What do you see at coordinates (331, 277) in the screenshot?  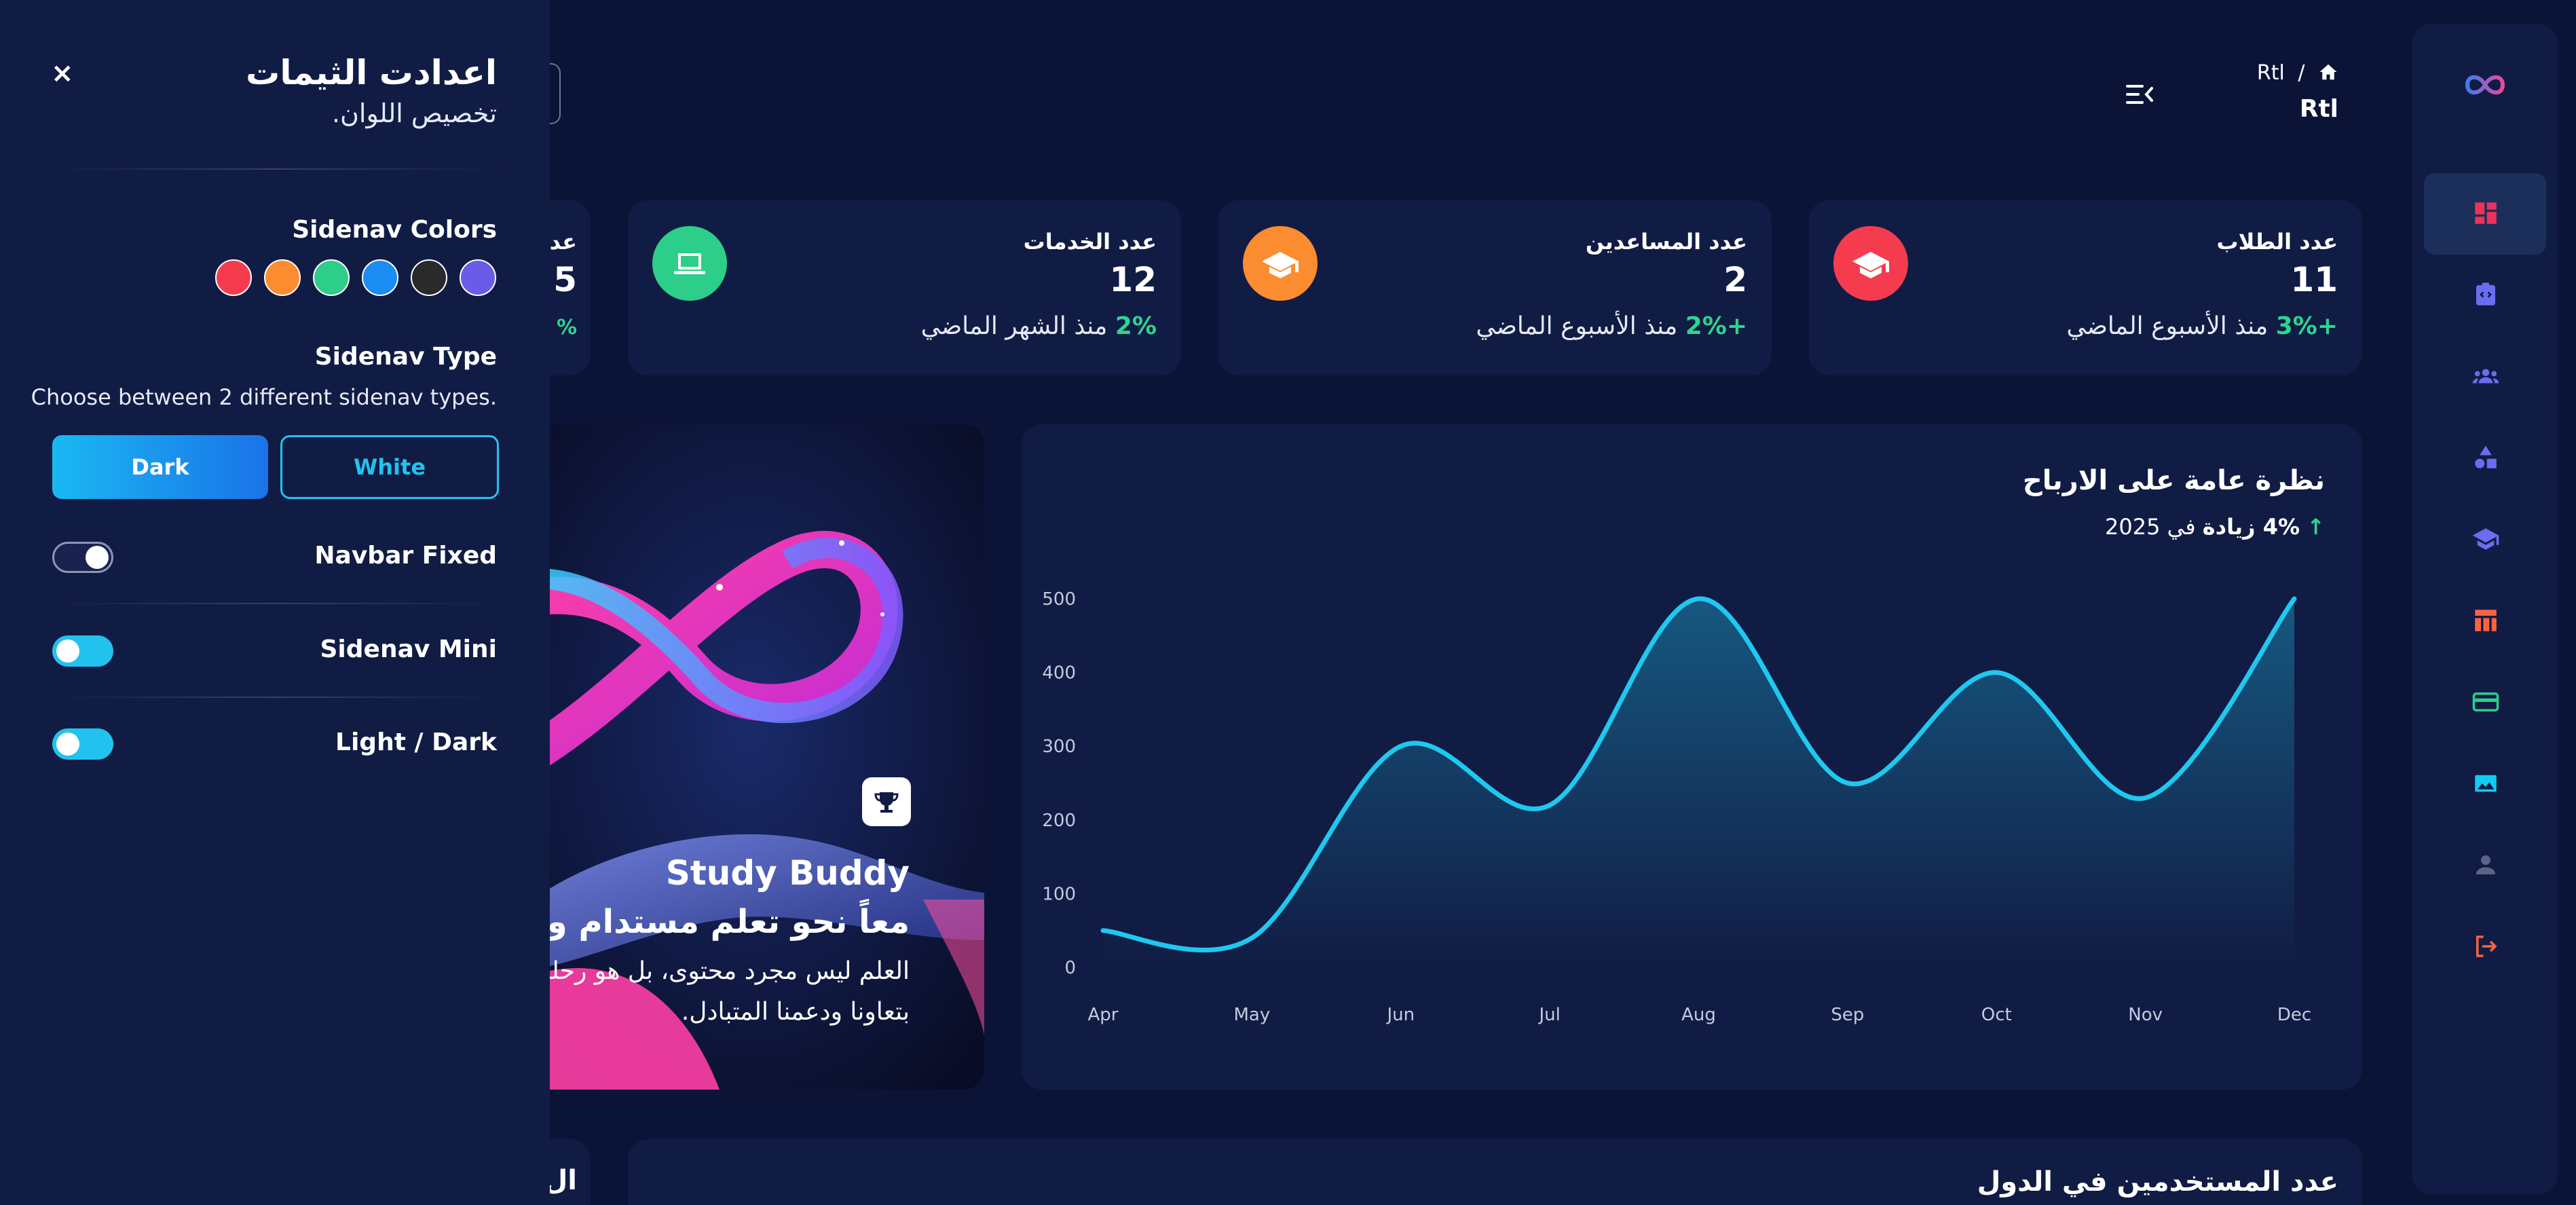 I see `color-swatch-green` at bounding box center [331, 277].